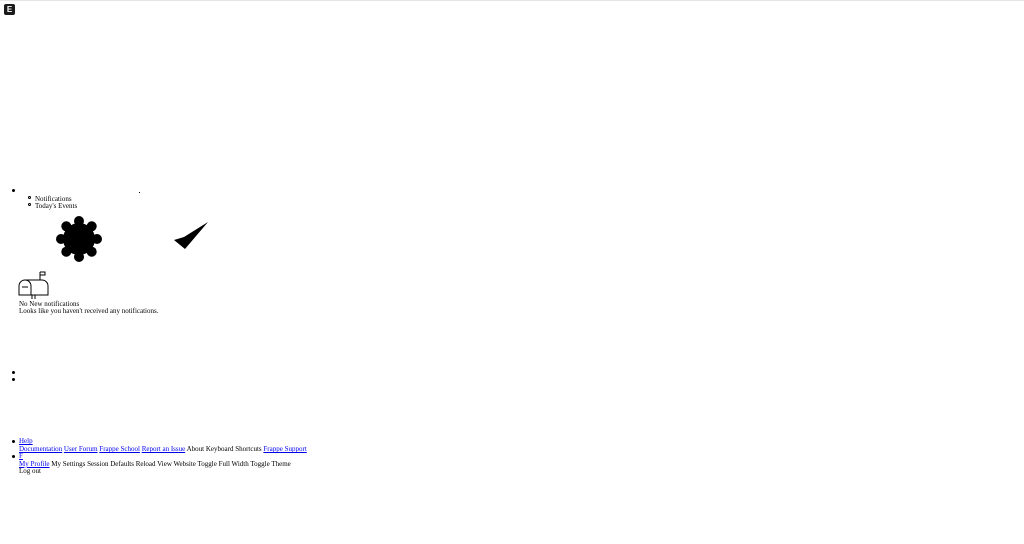 The height and width of the screenshot is (544, 1024). Describe the element at coordinates (146, 464) in the screenshot. I see `user-item-reload: Reload` at that location.